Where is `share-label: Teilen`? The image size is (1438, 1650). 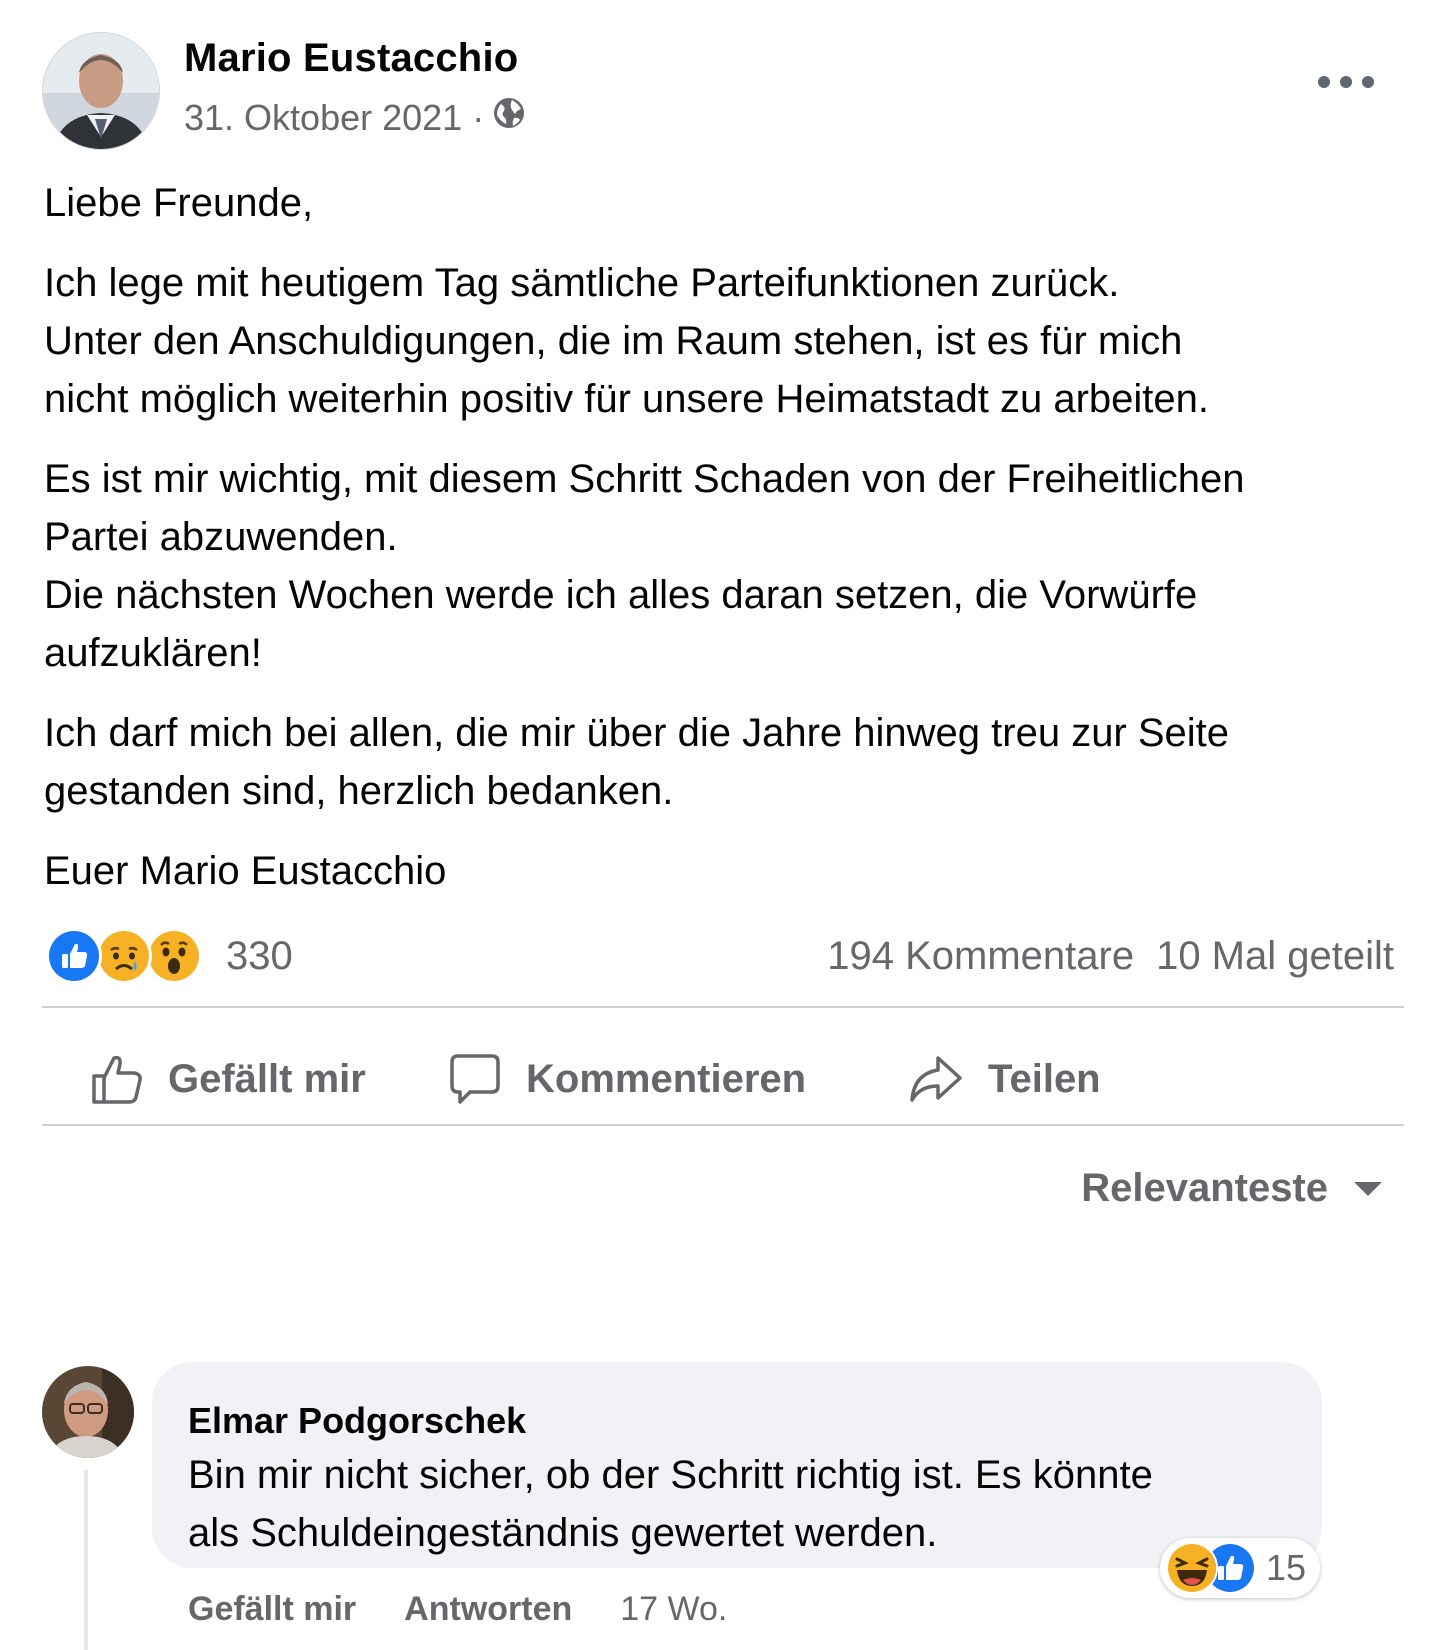
share-label: Teilen is located at coordinates (1044, 1078).